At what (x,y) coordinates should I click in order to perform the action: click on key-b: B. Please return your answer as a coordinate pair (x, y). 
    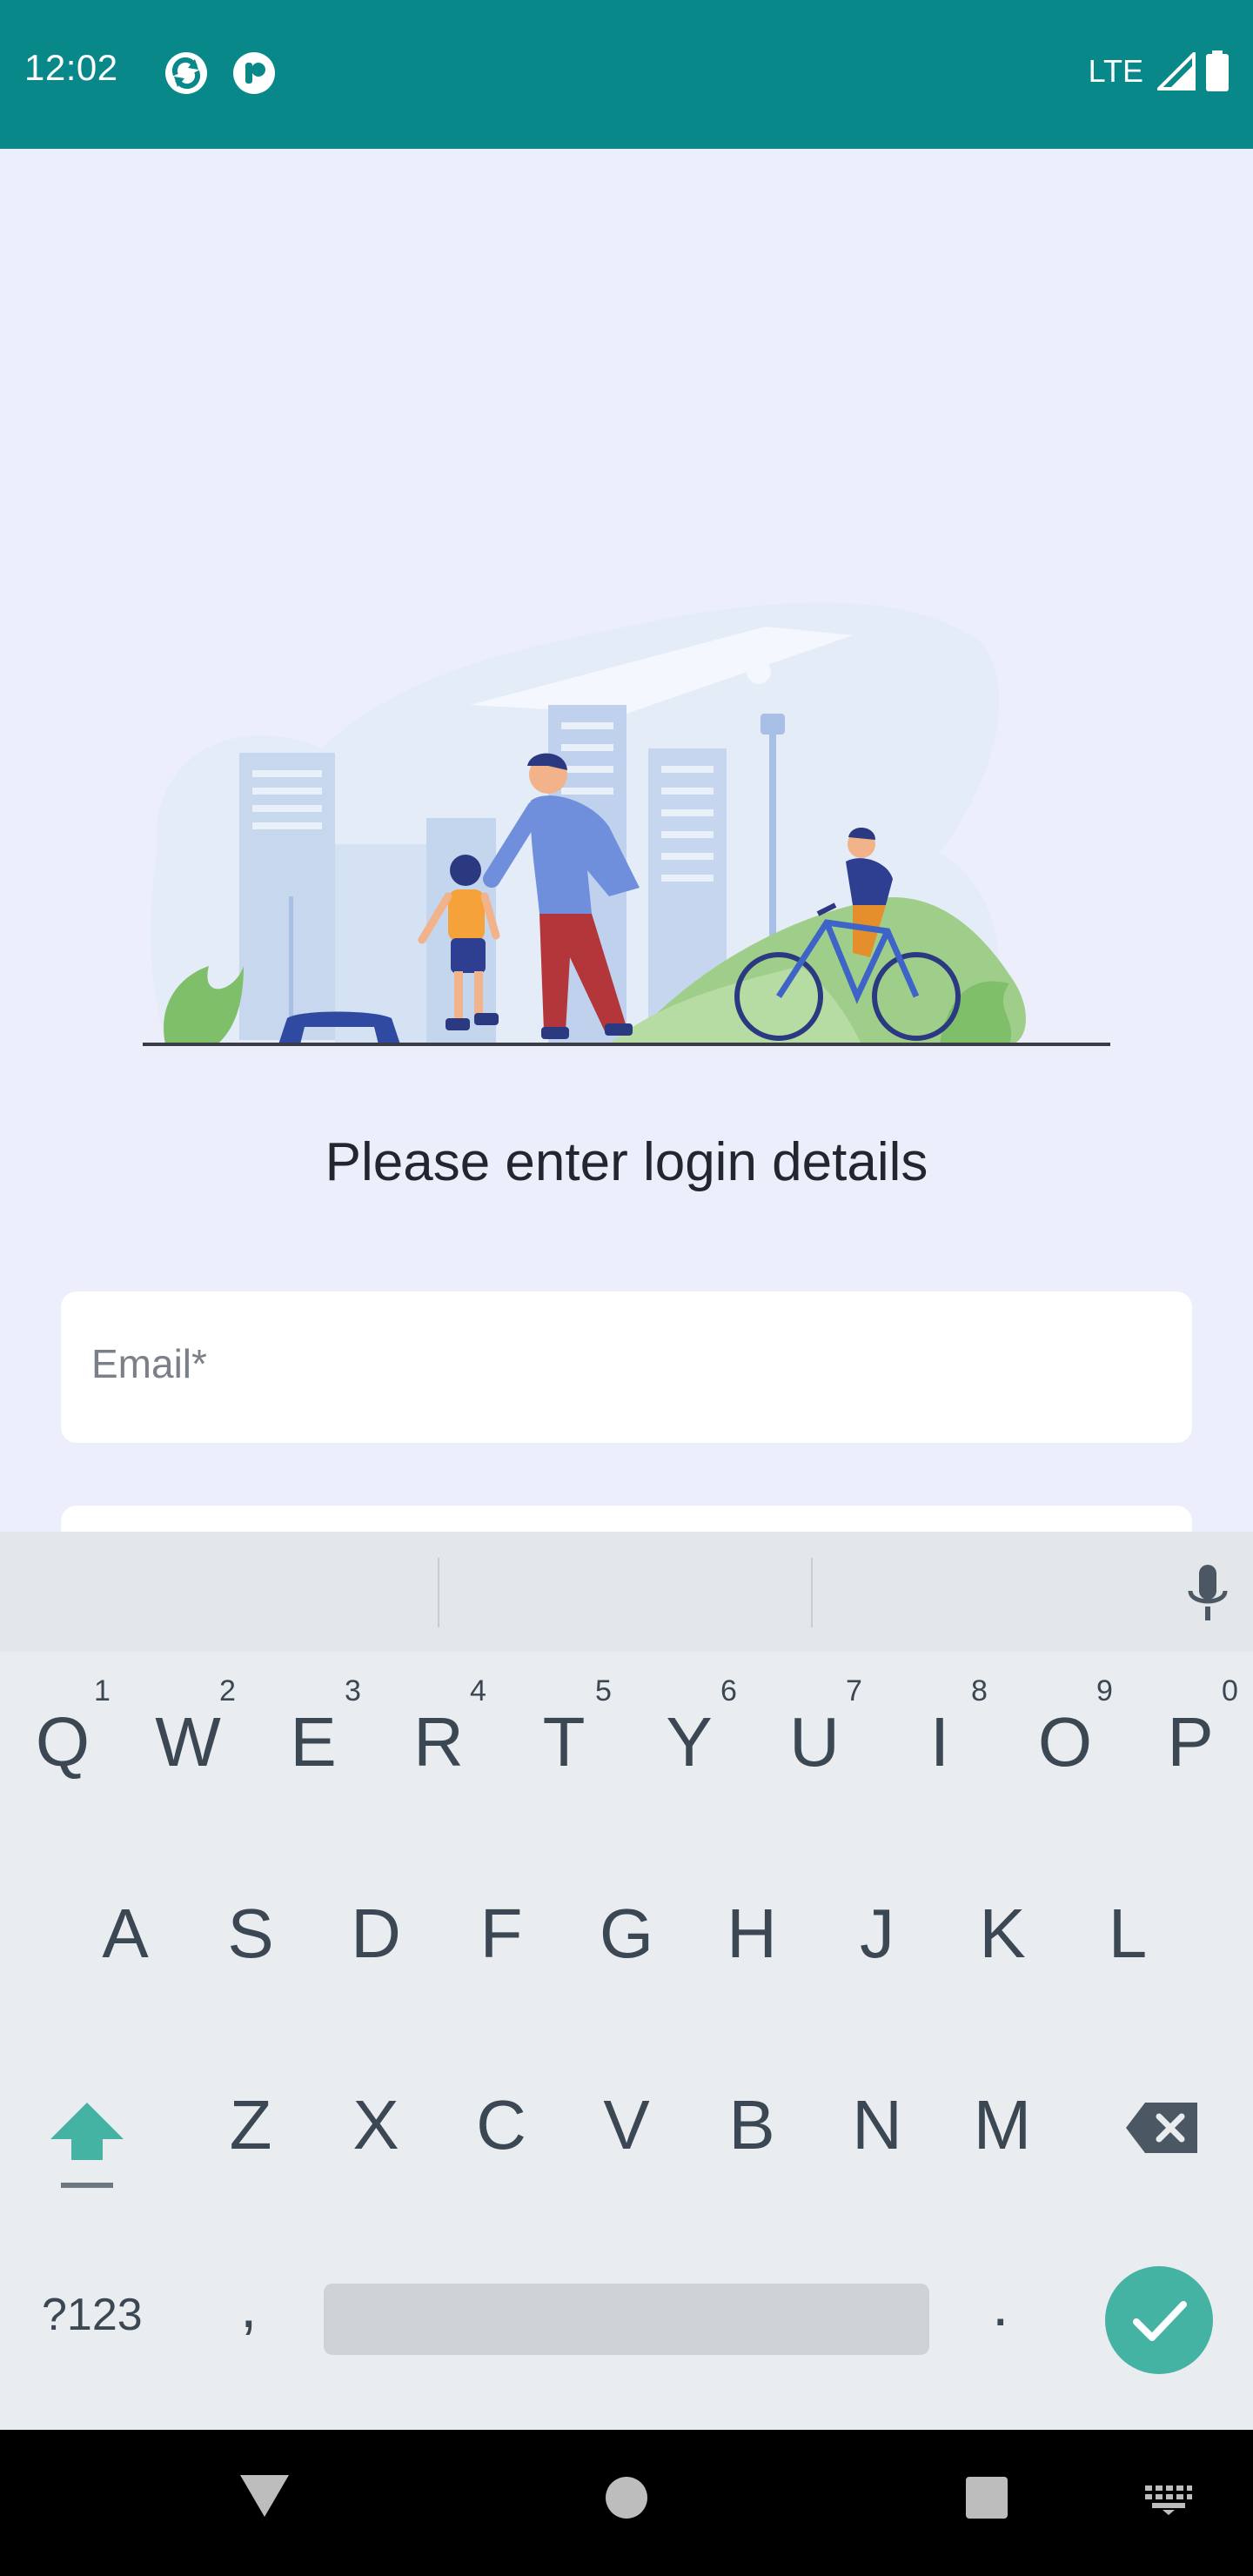
    Looking at the image, I should click on (752, 2125).